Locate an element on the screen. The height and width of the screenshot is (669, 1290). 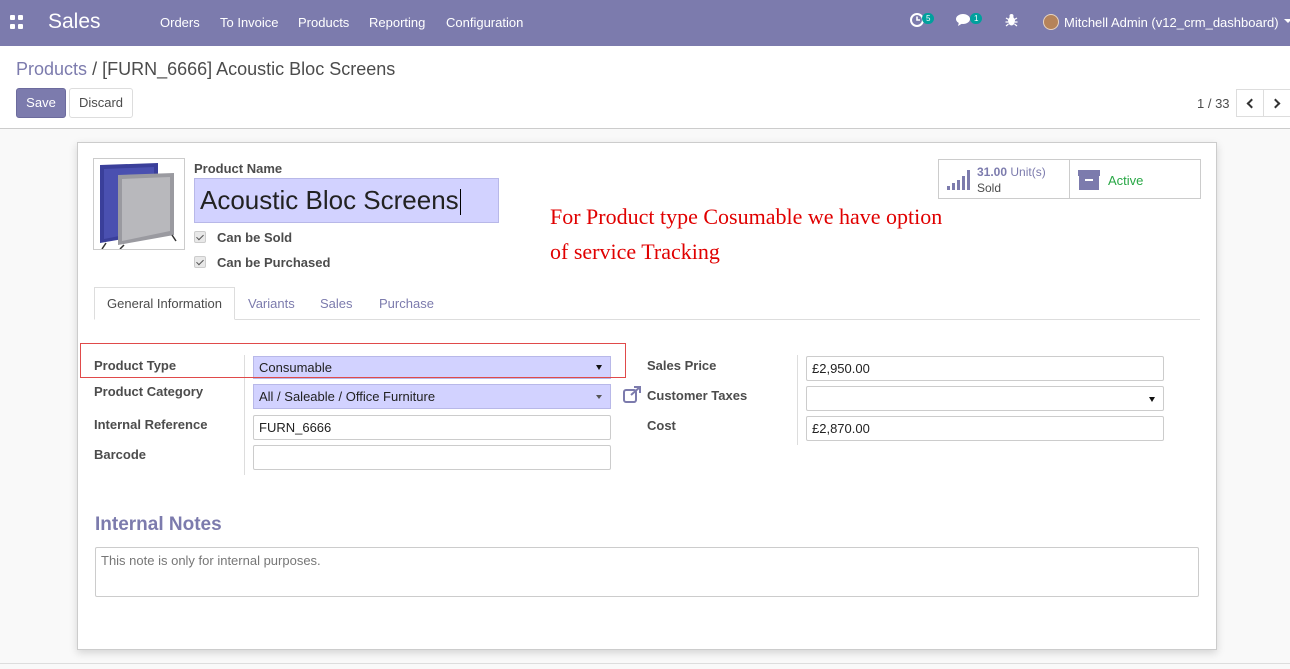
breadcrumb-current: [FURN_6666] Acoustic Bloc Screens is located at coordinates (249, 69).